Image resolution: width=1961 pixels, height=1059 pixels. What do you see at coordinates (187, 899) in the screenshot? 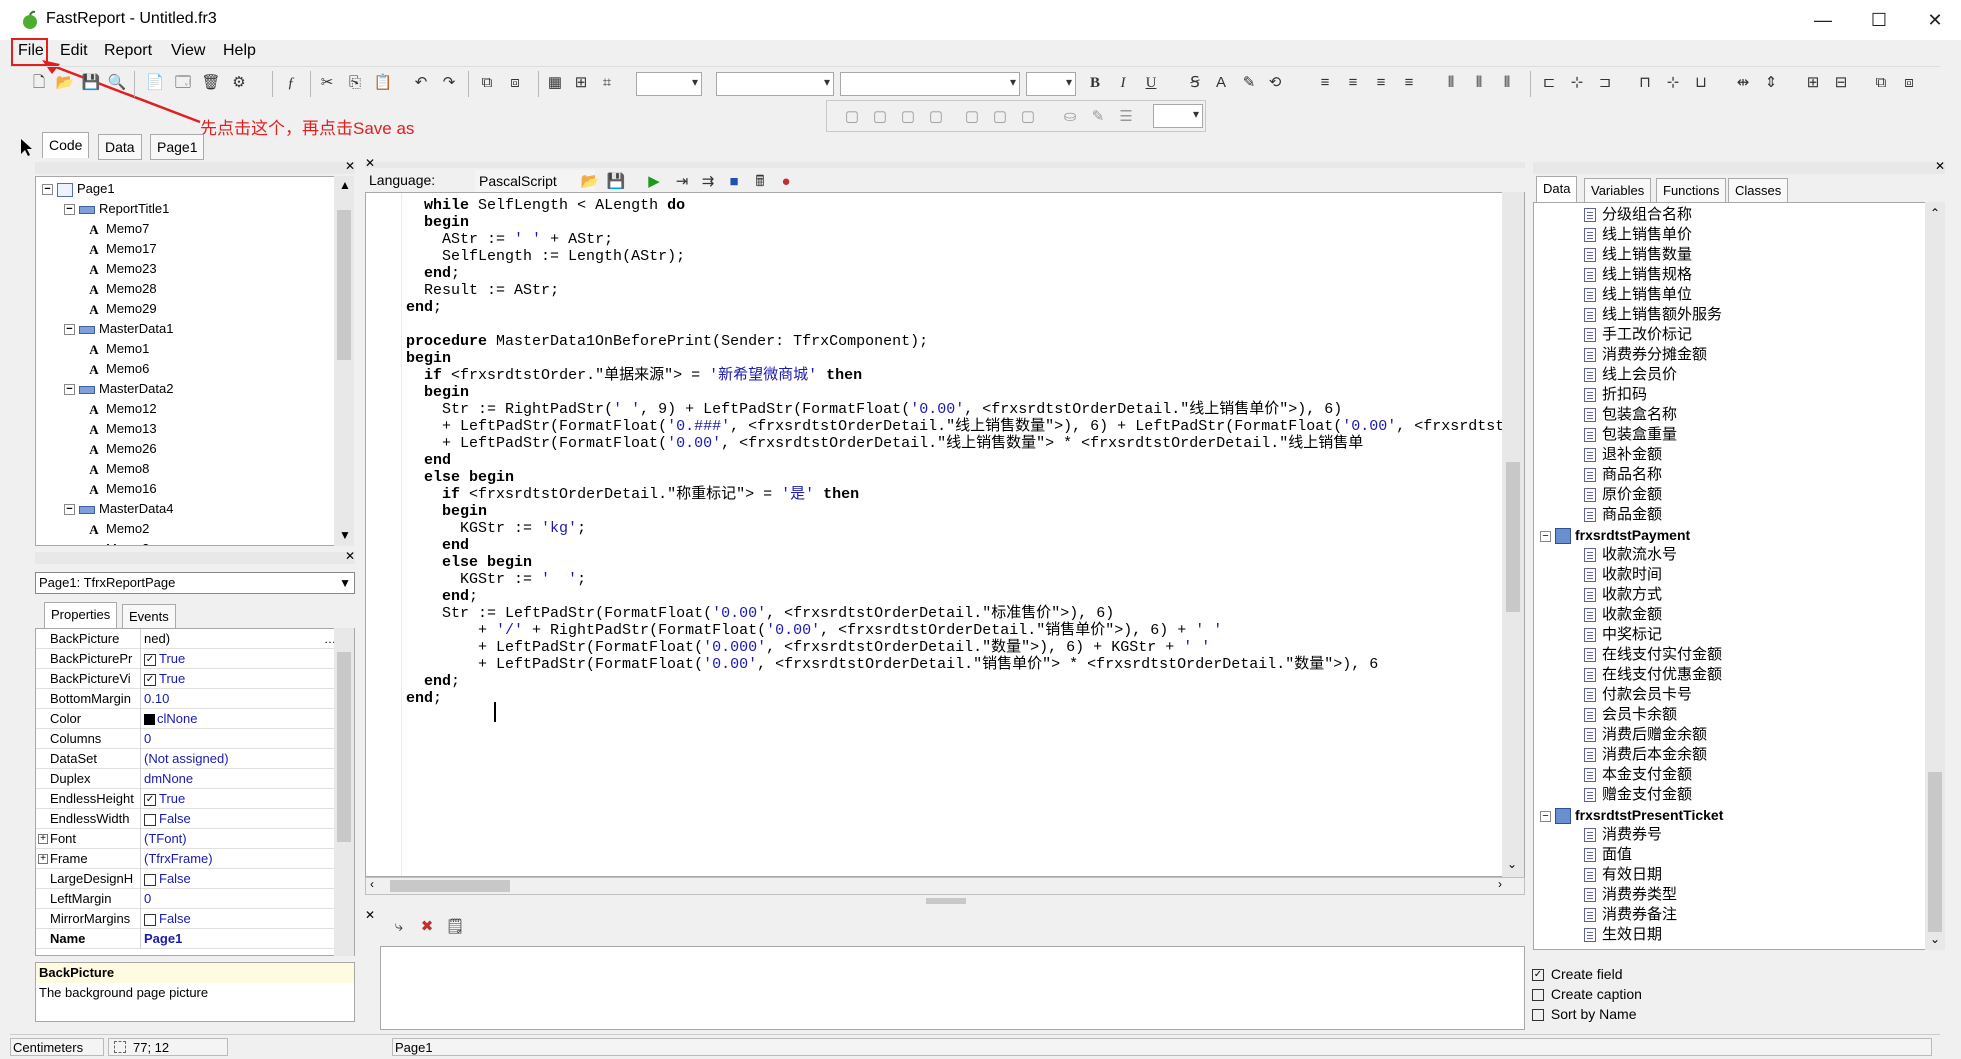
I see `property-row: LeftMargin 0` at bounding box center [187, 899].